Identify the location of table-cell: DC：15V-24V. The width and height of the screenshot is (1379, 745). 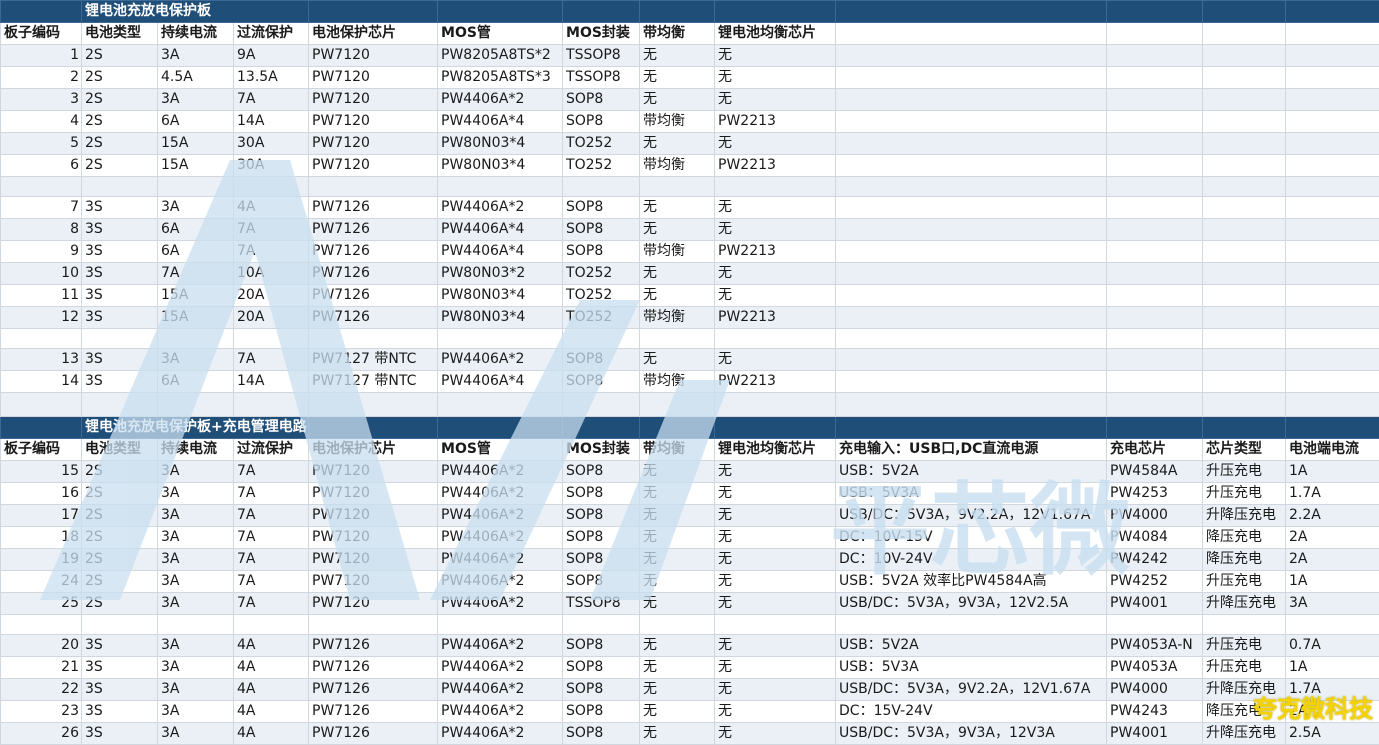
(971, 712).